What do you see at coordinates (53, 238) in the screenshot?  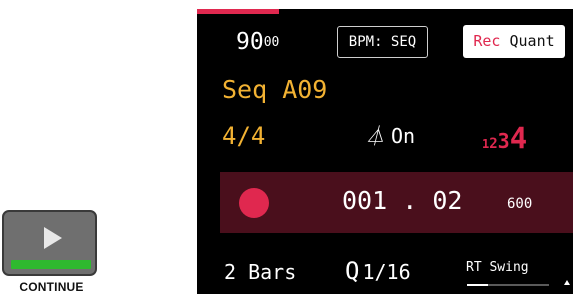 I see `play-icon` at bounding box center [53, 238].